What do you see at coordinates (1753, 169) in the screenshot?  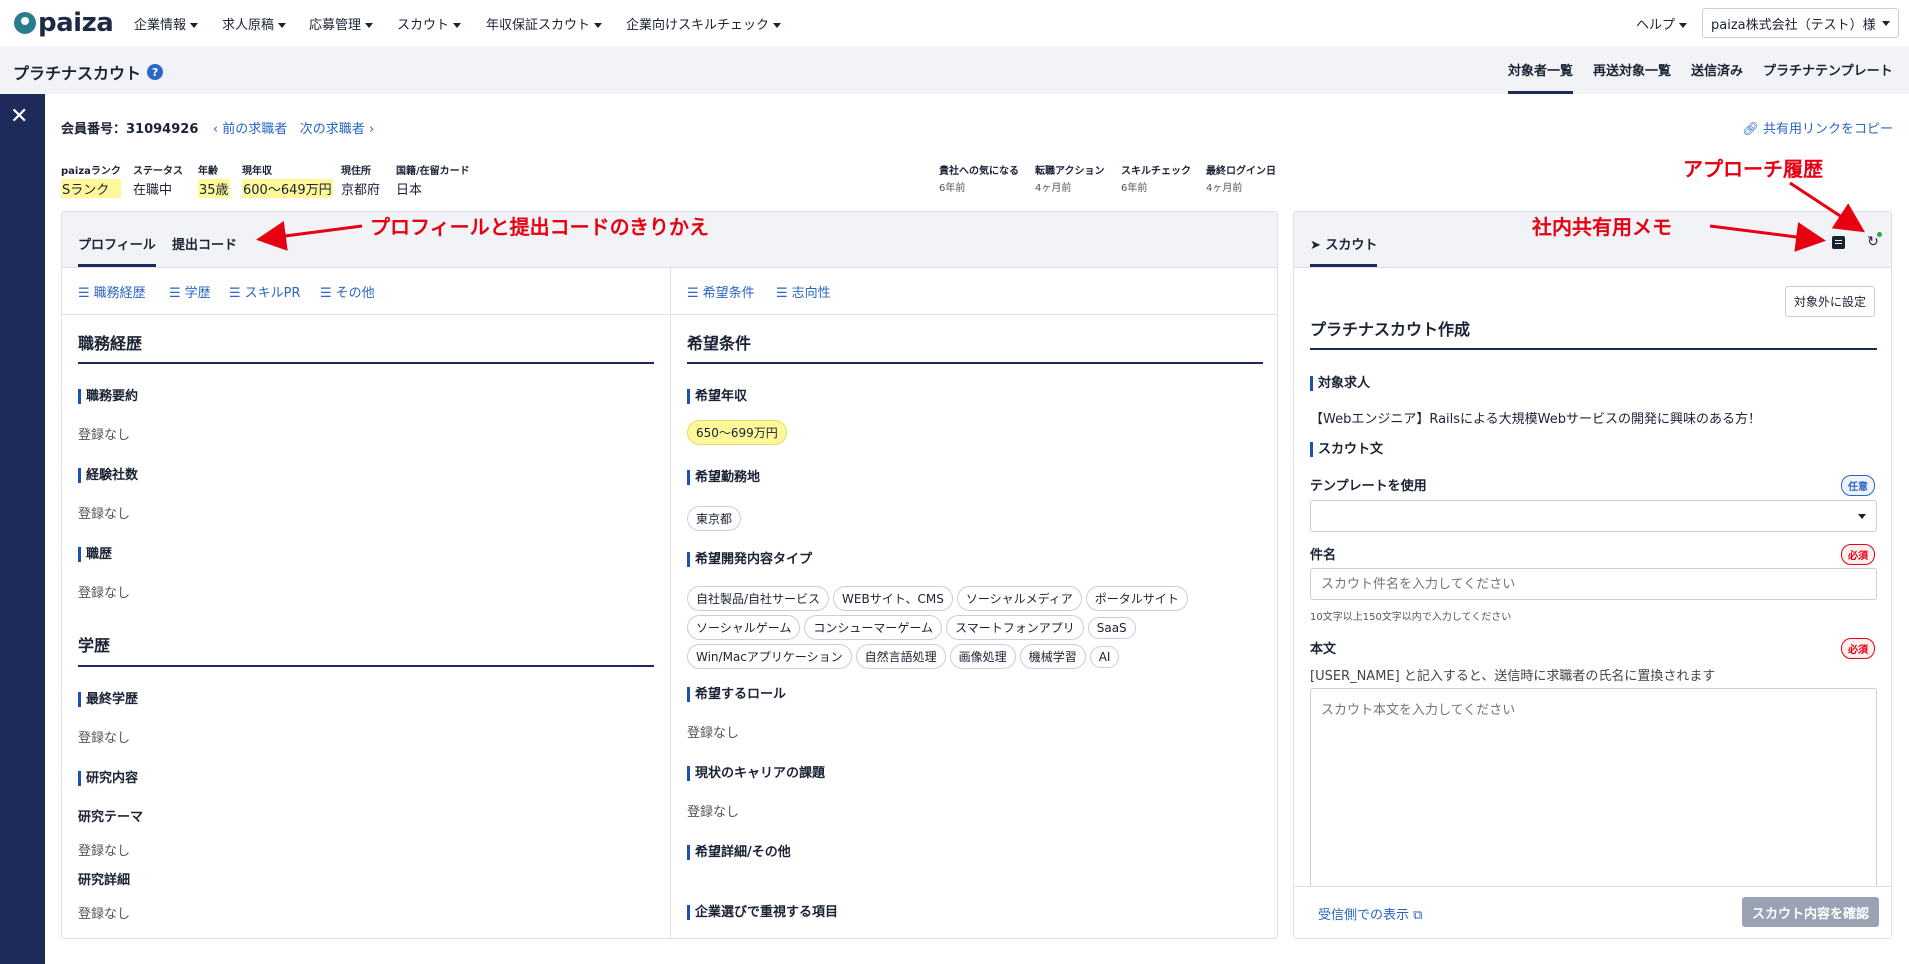 I see `annotation-history: アプローチ履歴` at bounding box center [1753, 169].